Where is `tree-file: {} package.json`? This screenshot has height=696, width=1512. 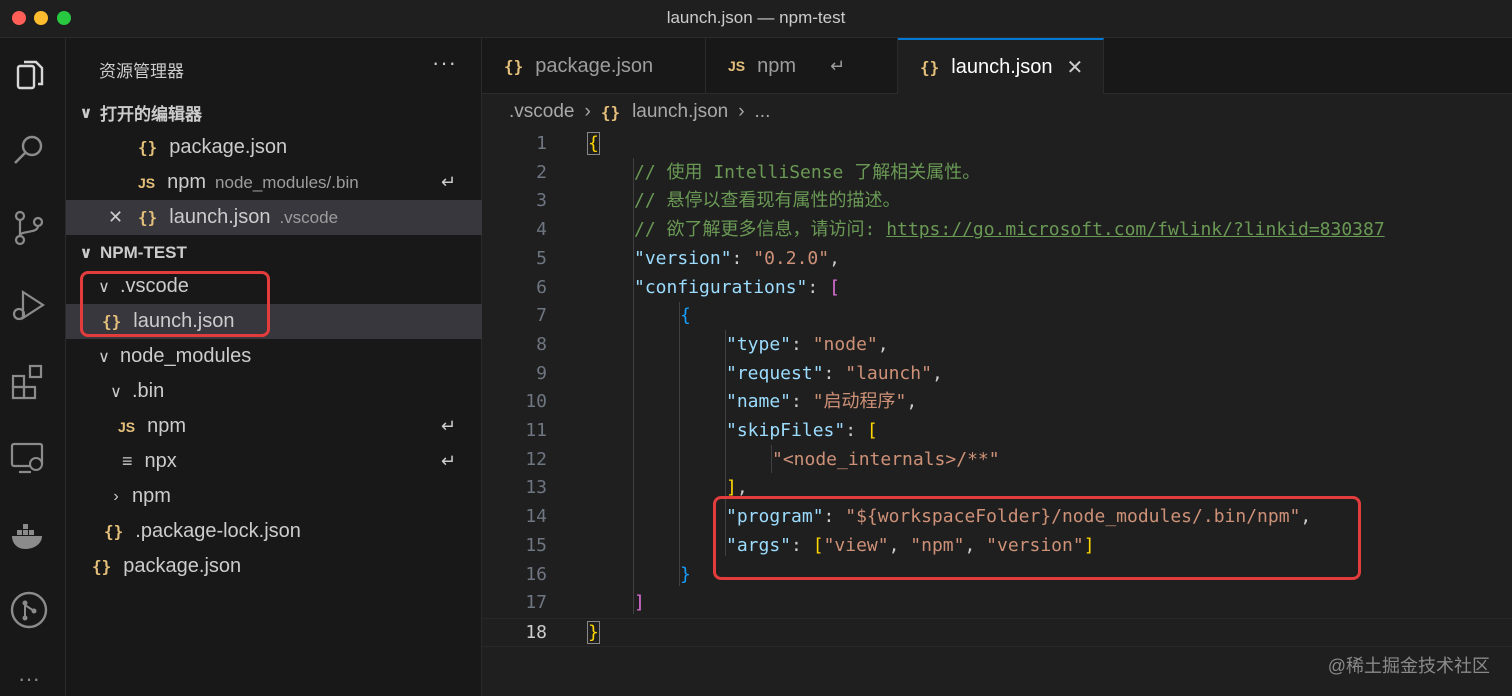
tree-file: {} package.json is located at coordinates (274, 566).